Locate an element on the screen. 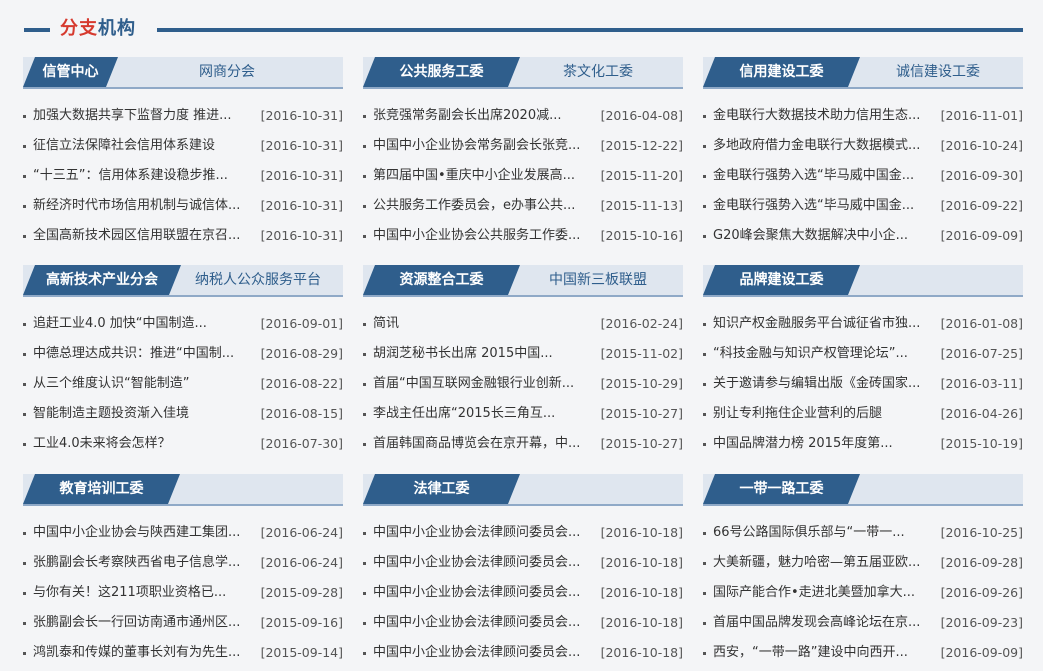 The image size is (1043, 671). list-item: 加强大数据共享下监督力度 推进... [2016-10-31] is located at coordinates (183, 116).